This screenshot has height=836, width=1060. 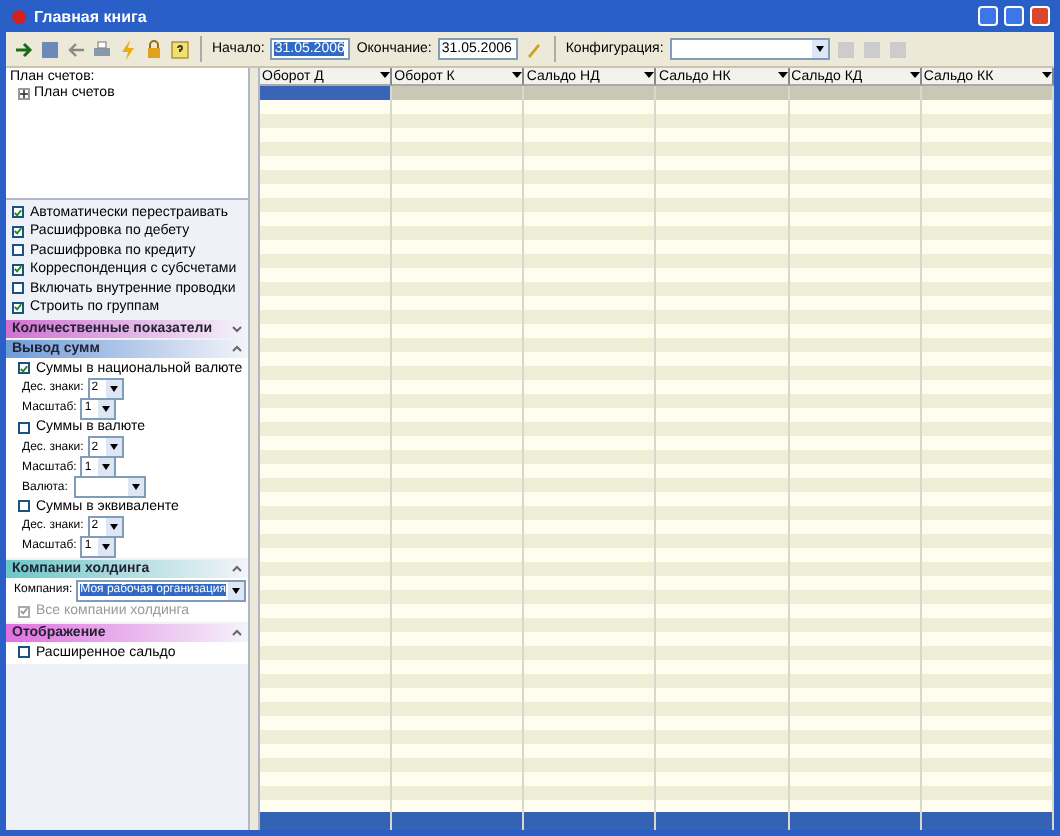 I want to click on select-field, so click(x=110, y=487).